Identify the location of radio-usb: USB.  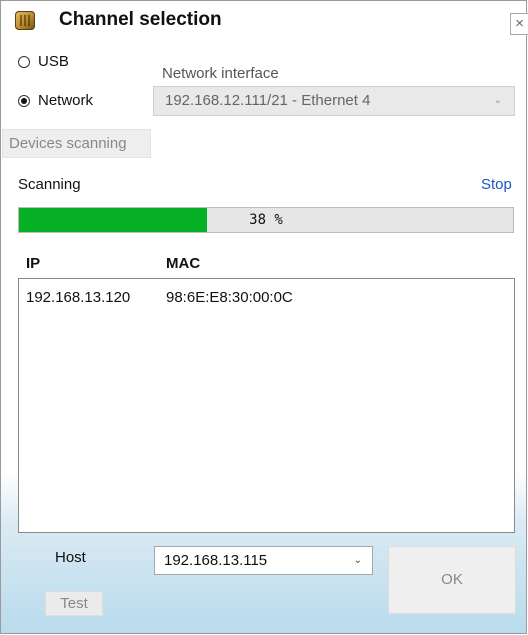
(43, 61).